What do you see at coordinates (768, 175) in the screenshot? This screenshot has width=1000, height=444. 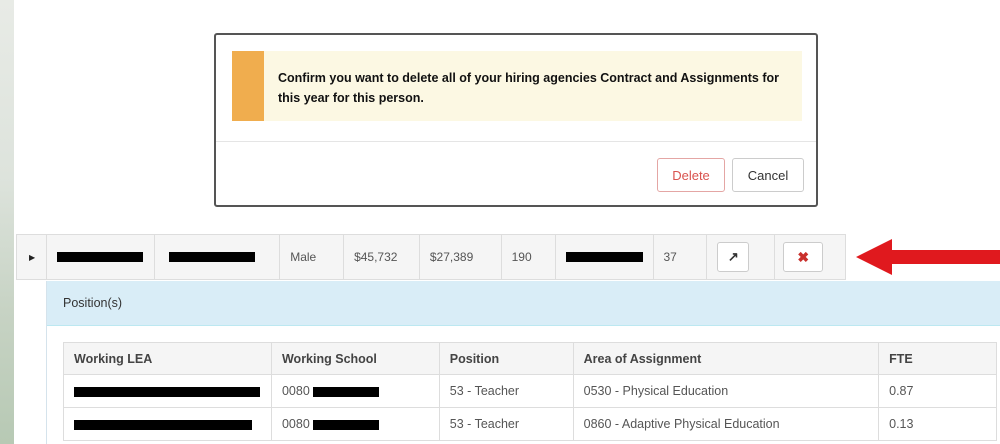 I see `cancel-button: Cancel` at bounding box center [768, 175].